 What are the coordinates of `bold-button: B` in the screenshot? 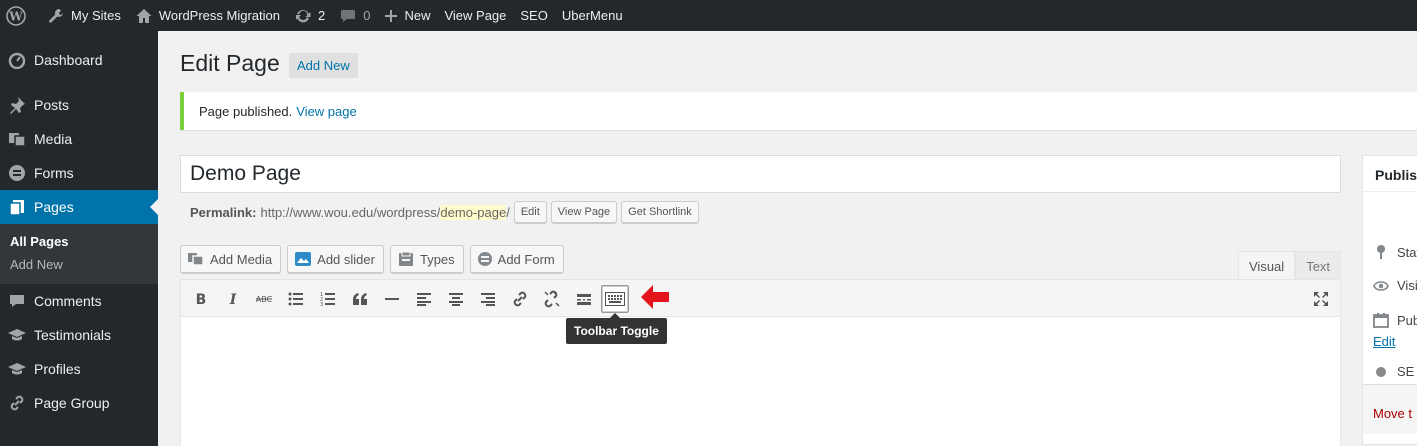 It's located at (201, 299).